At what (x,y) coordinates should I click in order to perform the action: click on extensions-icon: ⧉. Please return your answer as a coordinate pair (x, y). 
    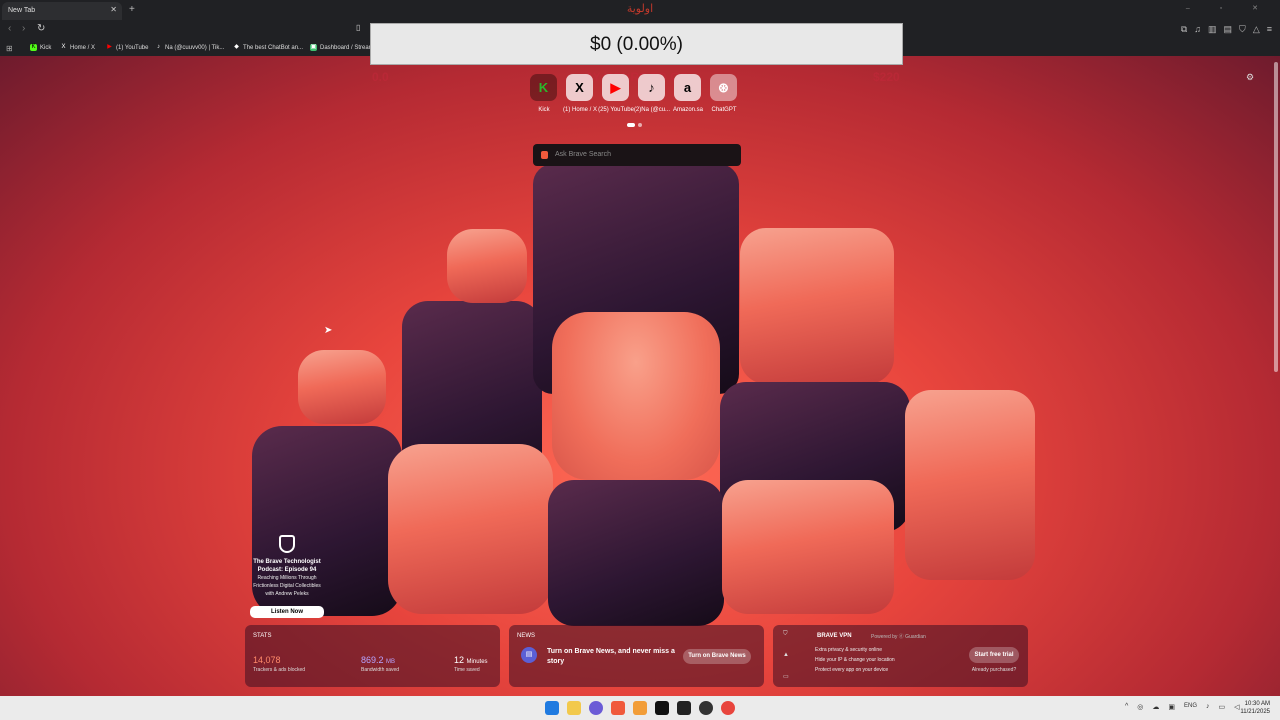
    Looking at the image, I should click on (1184, 29).